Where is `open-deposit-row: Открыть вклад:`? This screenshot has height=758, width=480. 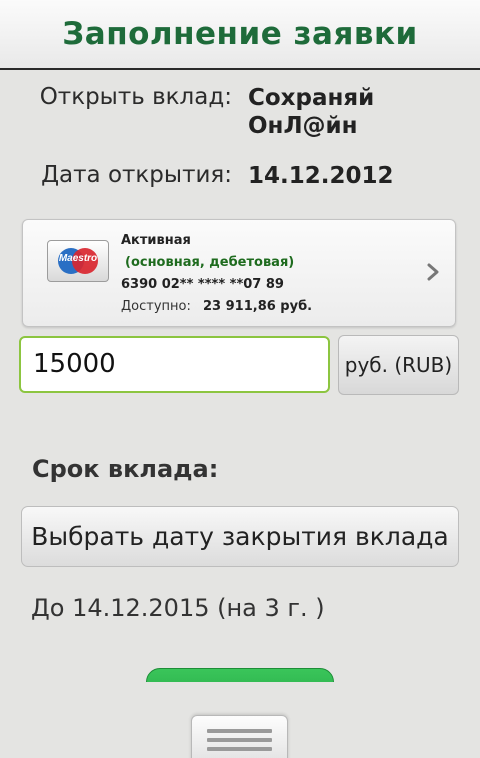 open-deposit-row: Открыть вклад: is located at coordinates (116, 99).